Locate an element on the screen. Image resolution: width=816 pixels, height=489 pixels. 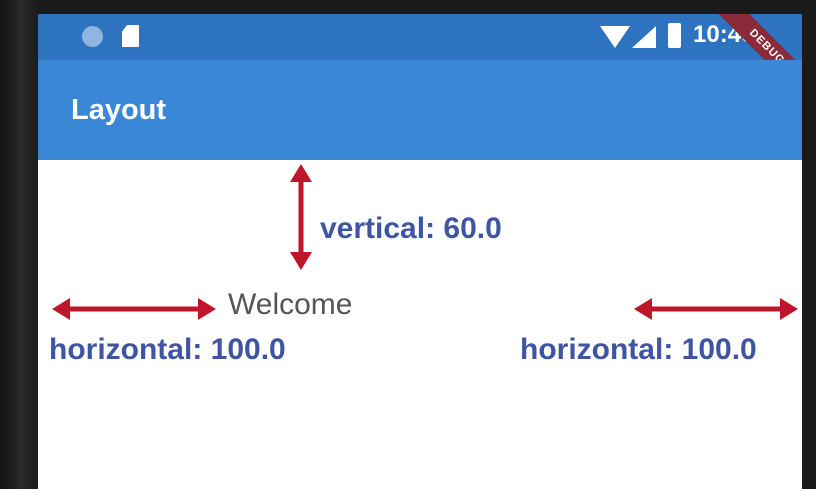
welcome-text: Welcome is located at coordinates (290, 304).